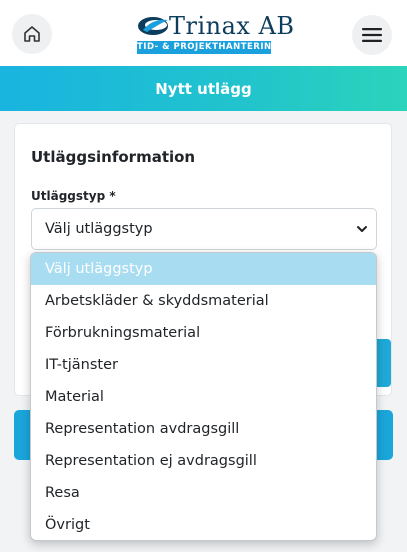 Image resolution: width=407 pixels, height=552 pixels. Describe the element at coordinates (203, 493) in the screenshot. I see `dropdown-option: Resa` at that location.